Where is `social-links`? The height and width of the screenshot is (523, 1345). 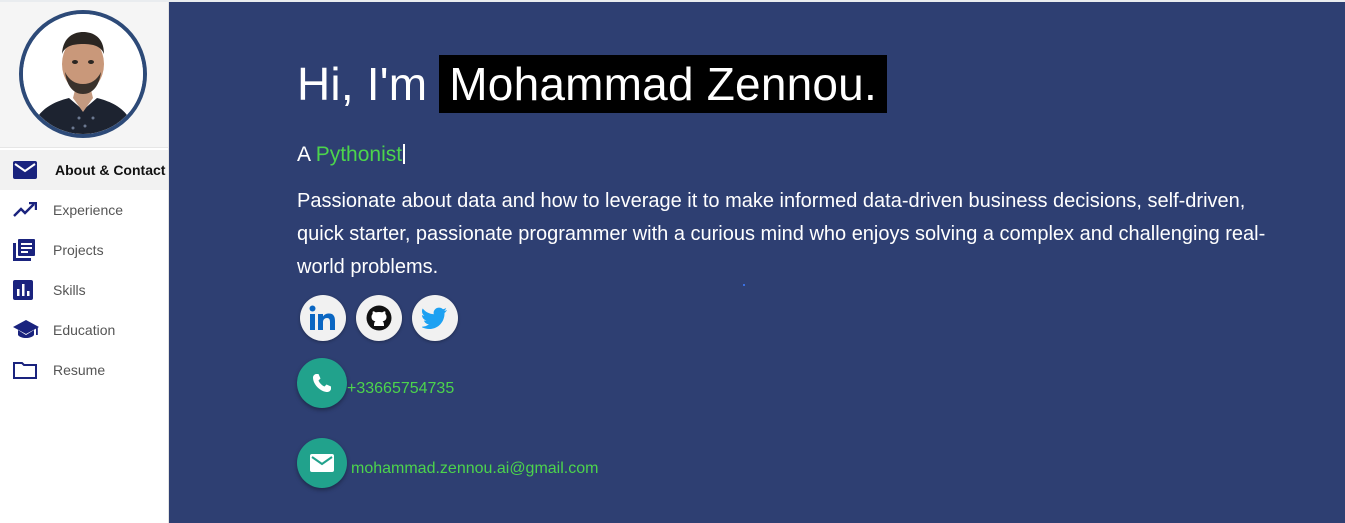
social-links is located at coordinates (379, 318).